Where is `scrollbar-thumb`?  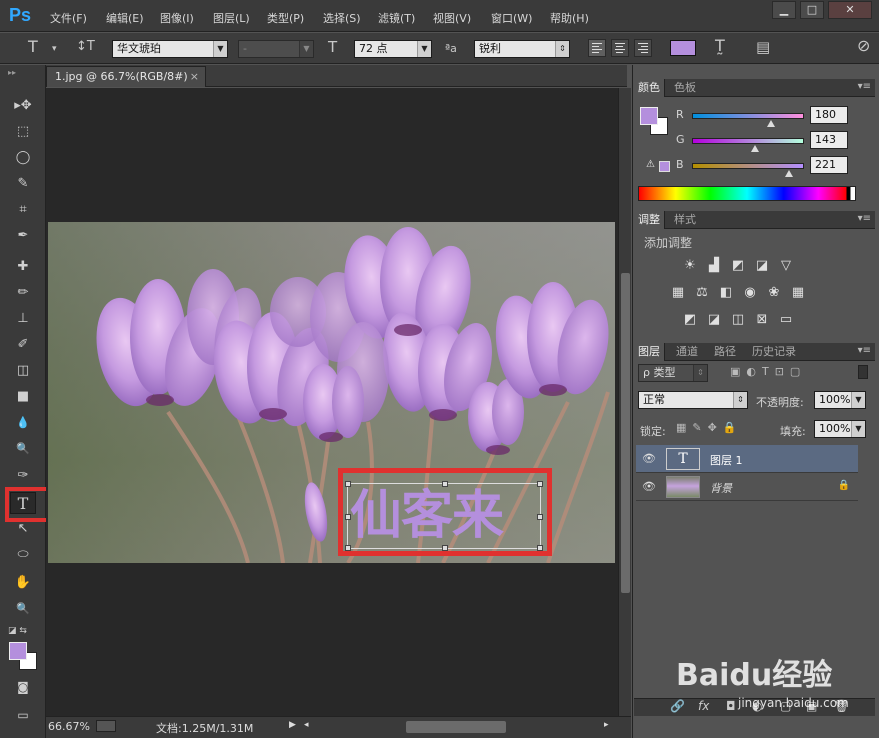
scrollbar-thumb is located at coordinates (625, 433).